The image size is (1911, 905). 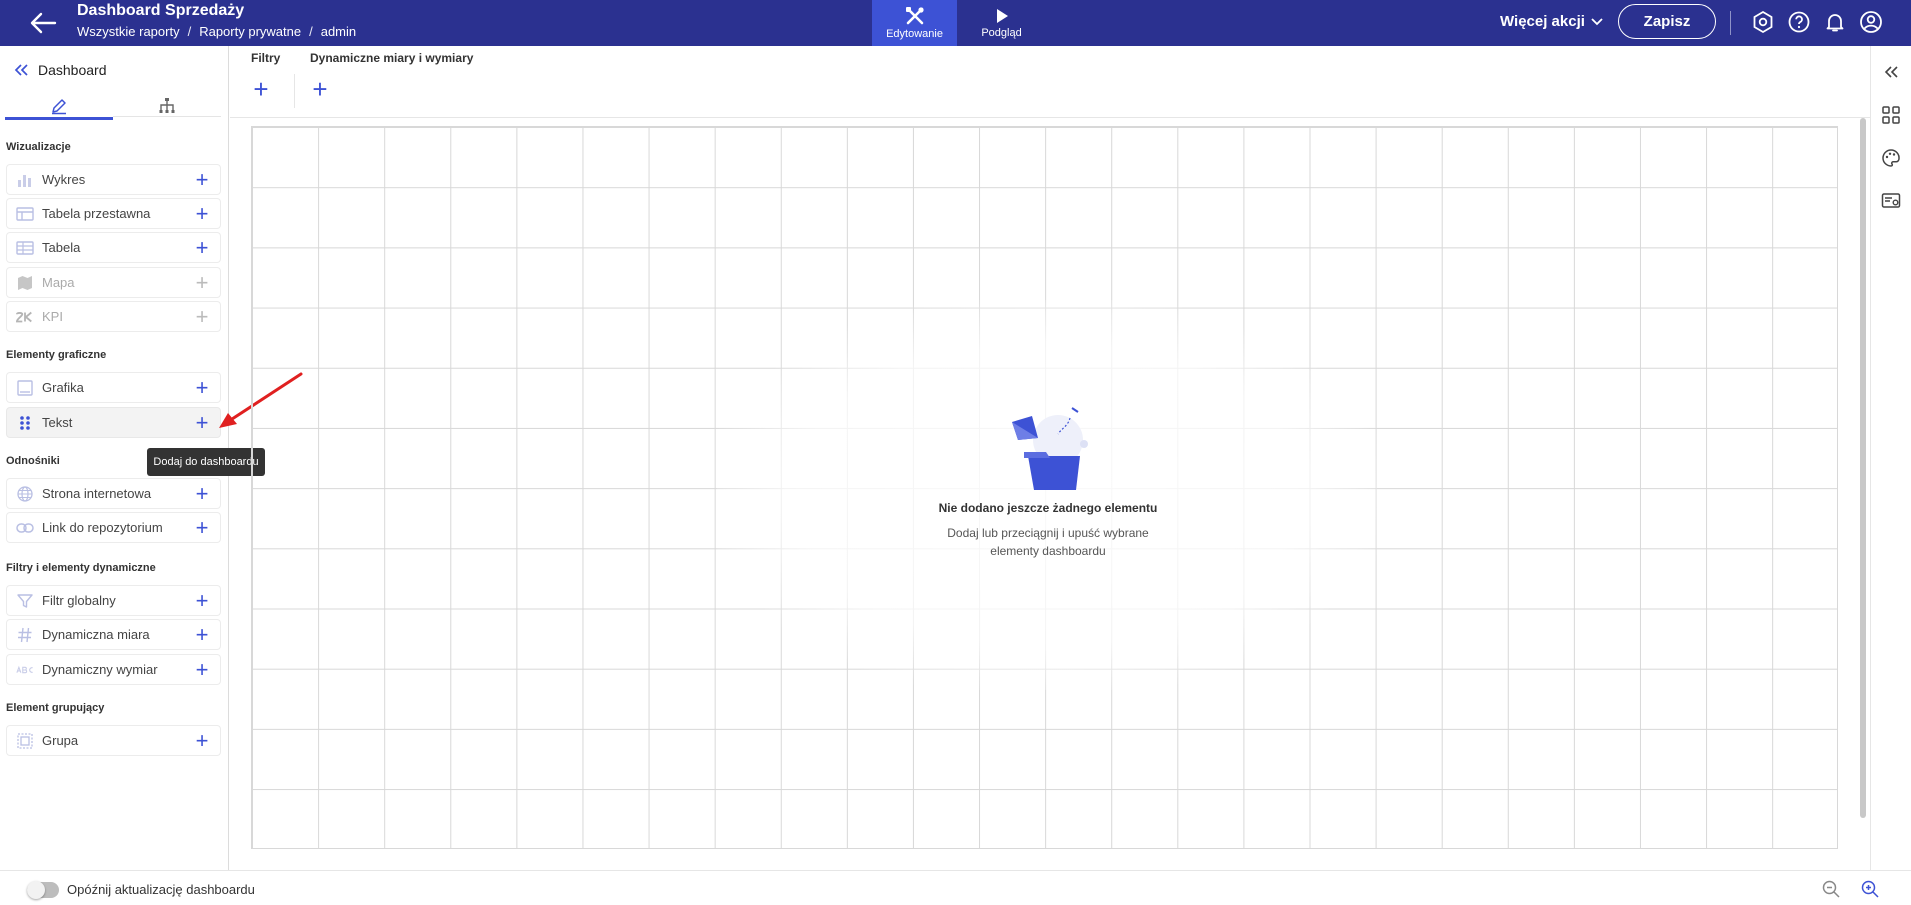 I want to click on element-item-dynamic-dimension: Dynamiczny wymiar +, so click(x=113, y=669).